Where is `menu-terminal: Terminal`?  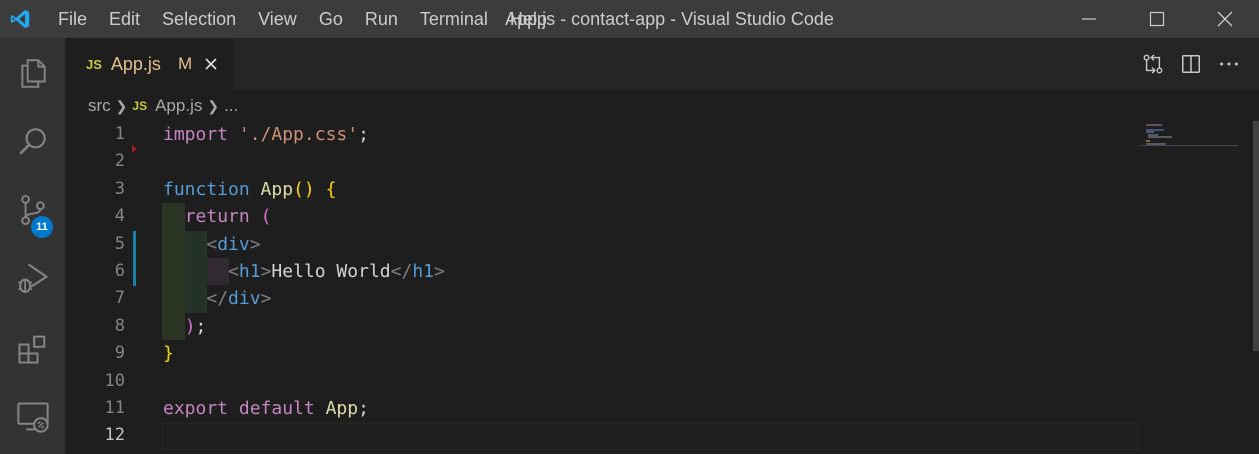 menu-terminal: Terminal is located at coordinates (454, 19).